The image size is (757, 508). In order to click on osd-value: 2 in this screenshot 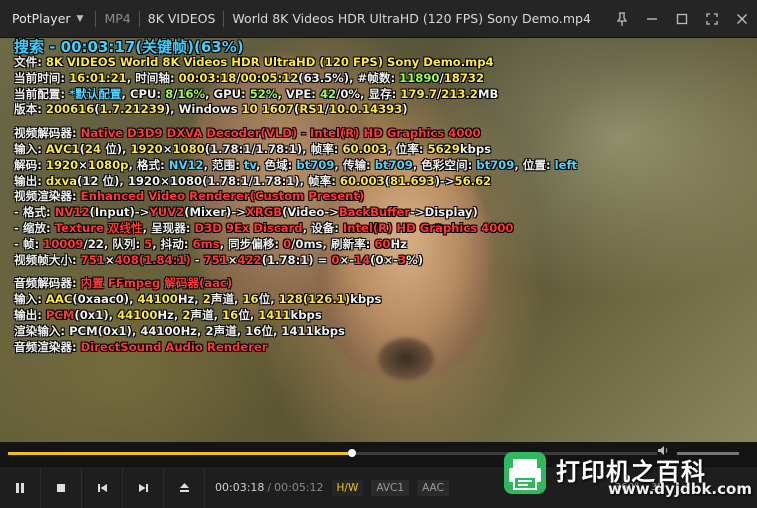, I will do `click(206, 299)`.